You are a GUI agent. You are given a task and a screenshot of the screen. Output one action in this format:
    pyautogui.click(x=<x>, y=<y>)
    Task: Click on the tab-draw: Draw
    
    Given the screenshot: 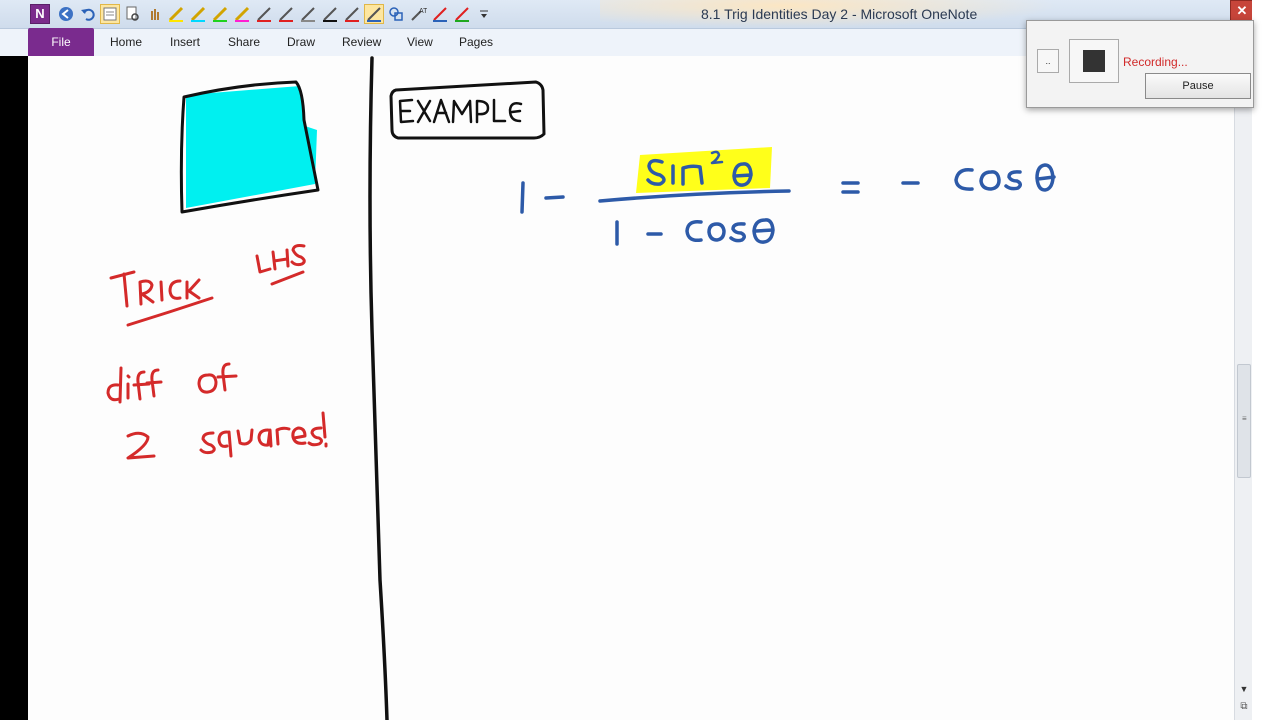 What is the action you would take?
    pyautogui.click(x=301, y=42)
    